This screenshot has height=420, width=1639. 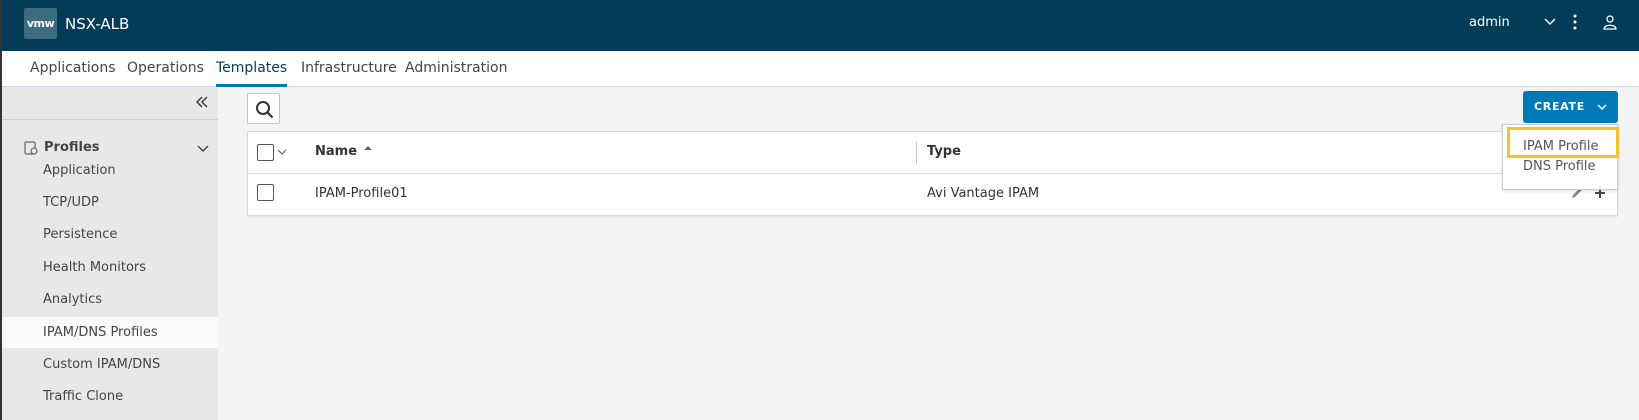 I want to click on top-header: vmw NSX-ALB admin, so click(x=820, y=25).